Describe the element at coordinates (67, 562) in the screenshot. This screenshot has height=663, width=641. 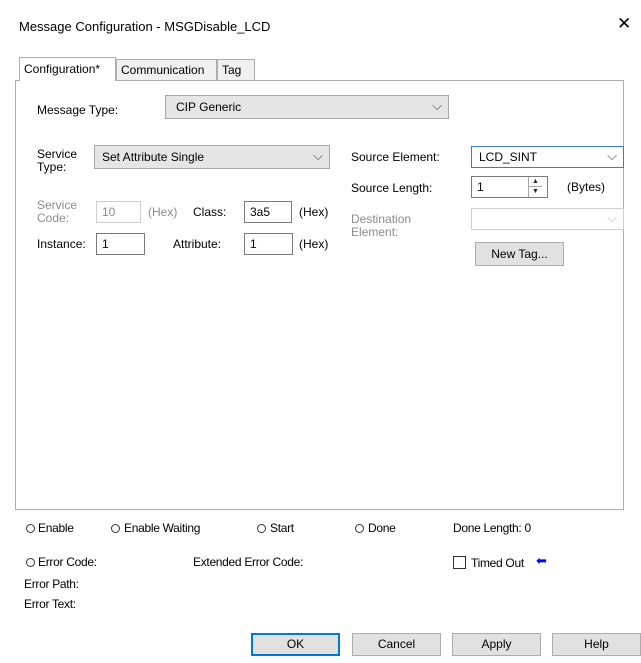
I see `error-code-label: Error Code:` at that location.